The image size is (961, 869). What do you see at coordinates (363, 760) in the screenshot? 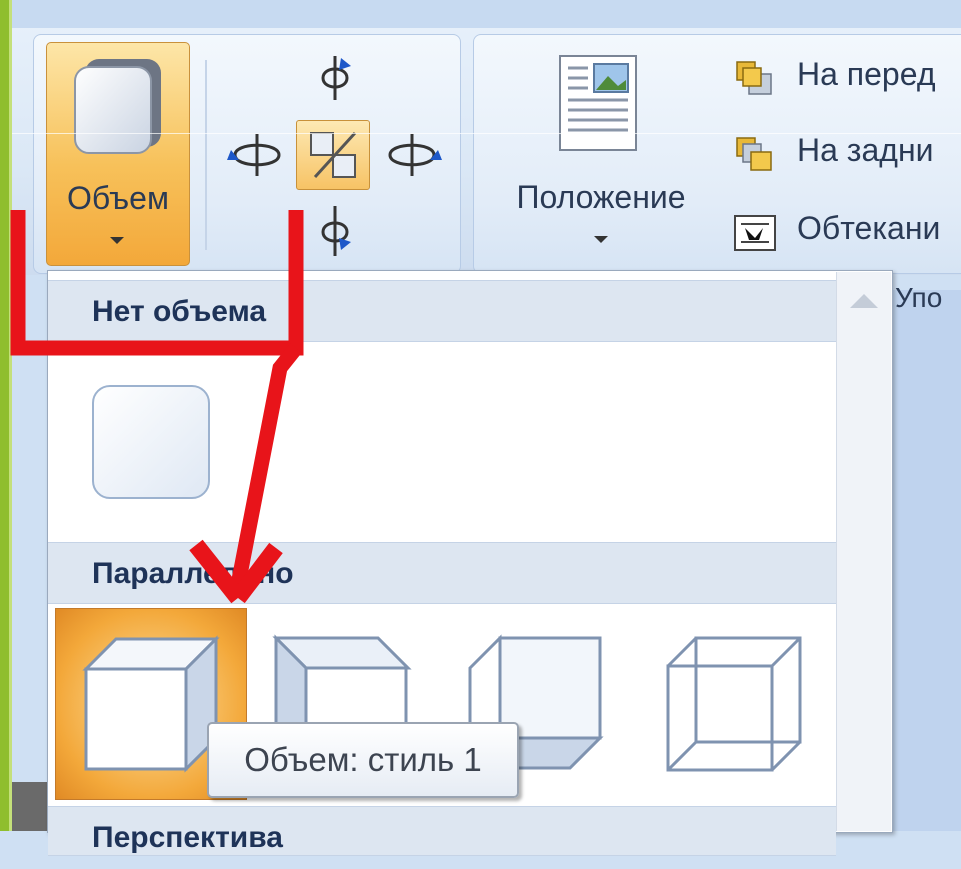
I see `tooltip: Объем: стиль 1` at bounding box center [363, 760].